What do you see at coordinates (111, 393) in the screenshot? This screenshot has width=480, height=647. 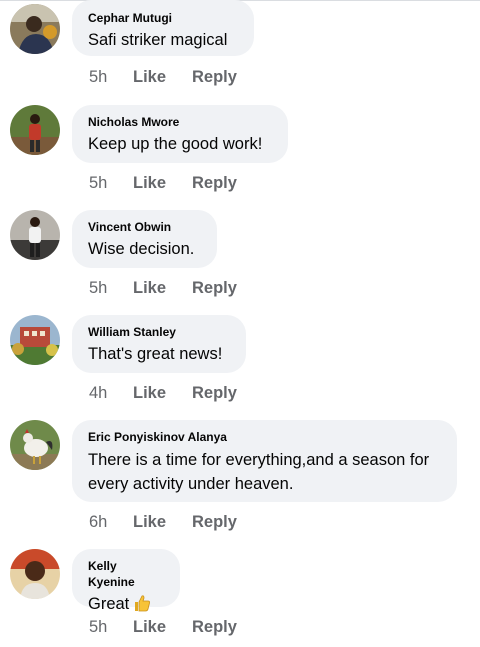 I see `comment-timestamp: 4h` at bounding box center [111, 393].